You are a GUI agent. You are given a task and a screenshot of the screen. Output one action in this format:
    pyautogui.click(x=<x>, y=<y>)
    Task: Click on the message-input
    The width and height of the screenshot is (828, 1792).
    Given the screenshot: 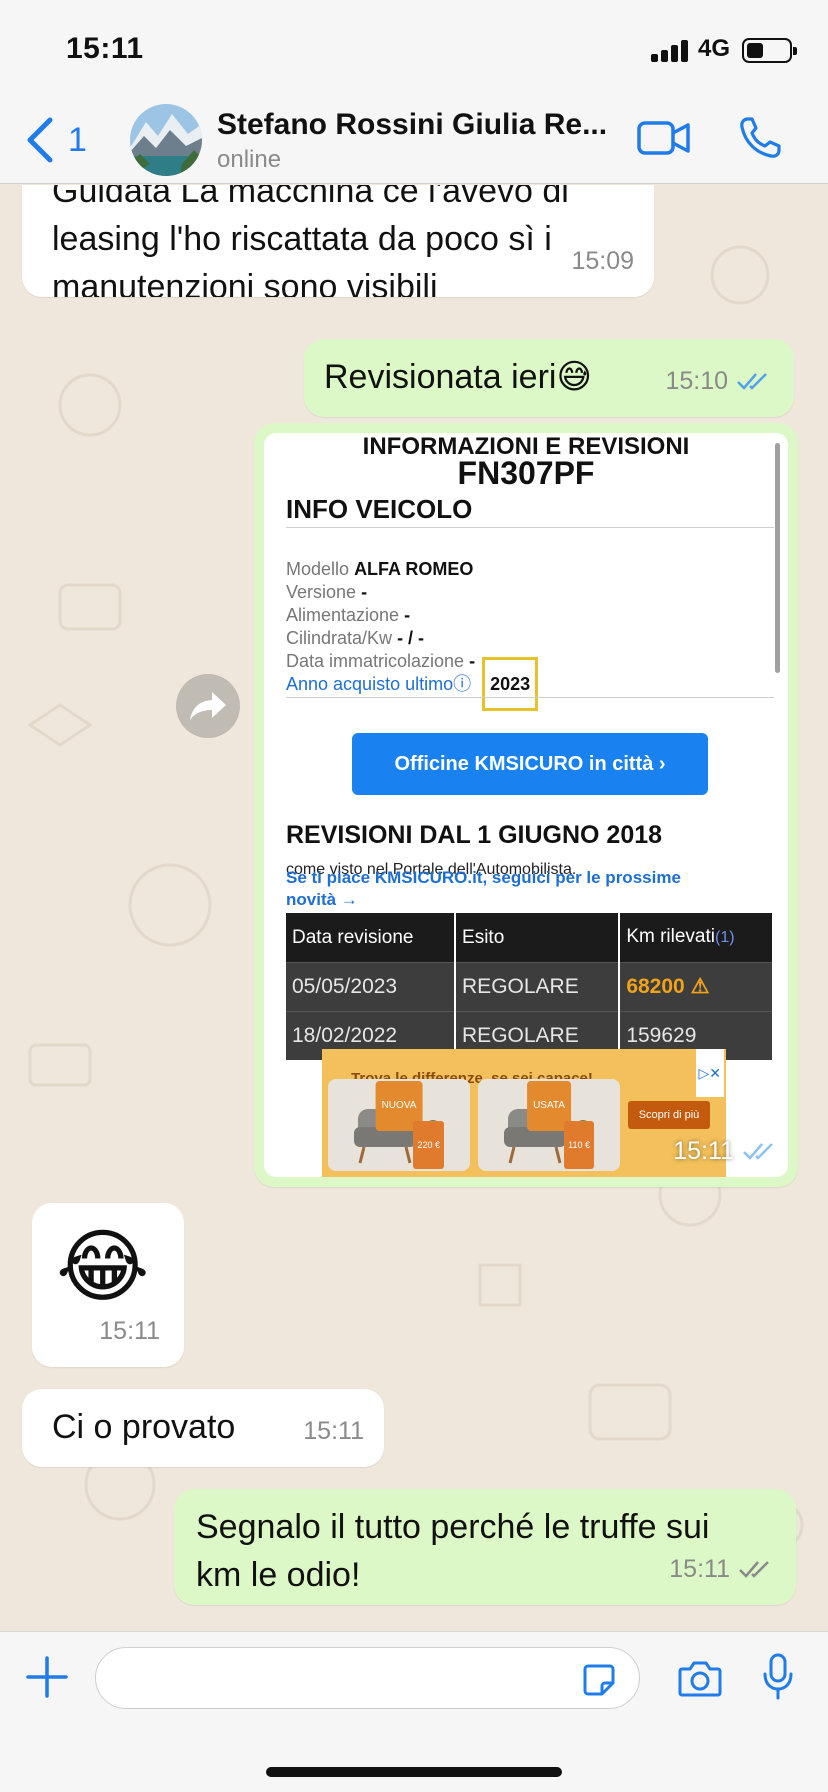 What is the action you would take?
    pyautogui.click(x=367, y=1678)
    